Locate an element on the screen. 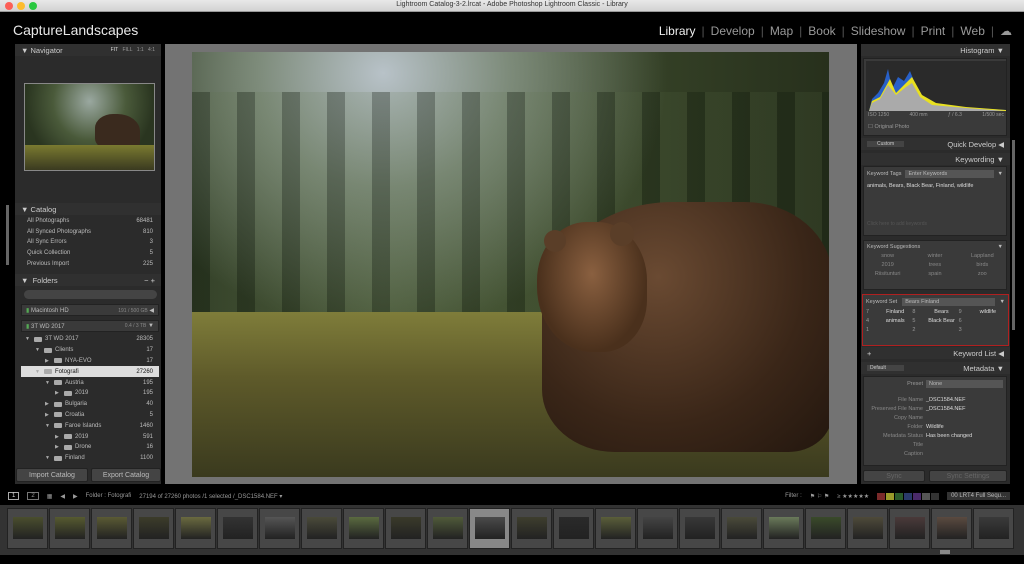 Image resolution: width=1024 pixels, height=564 pixels. folder-item: ▶ Drone 16 is located at coordinates (90, 447).